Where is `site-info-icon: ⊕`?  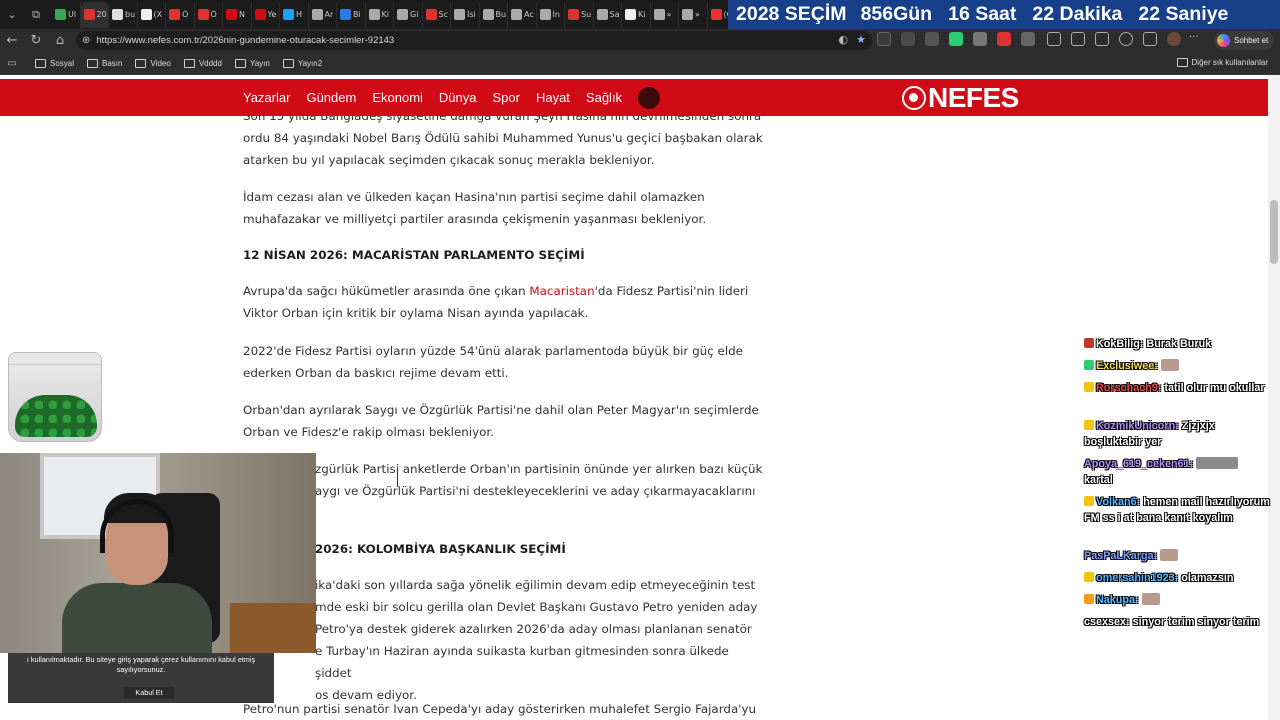
site-info-icon: ⊕ is located at coordinates (86, 40).